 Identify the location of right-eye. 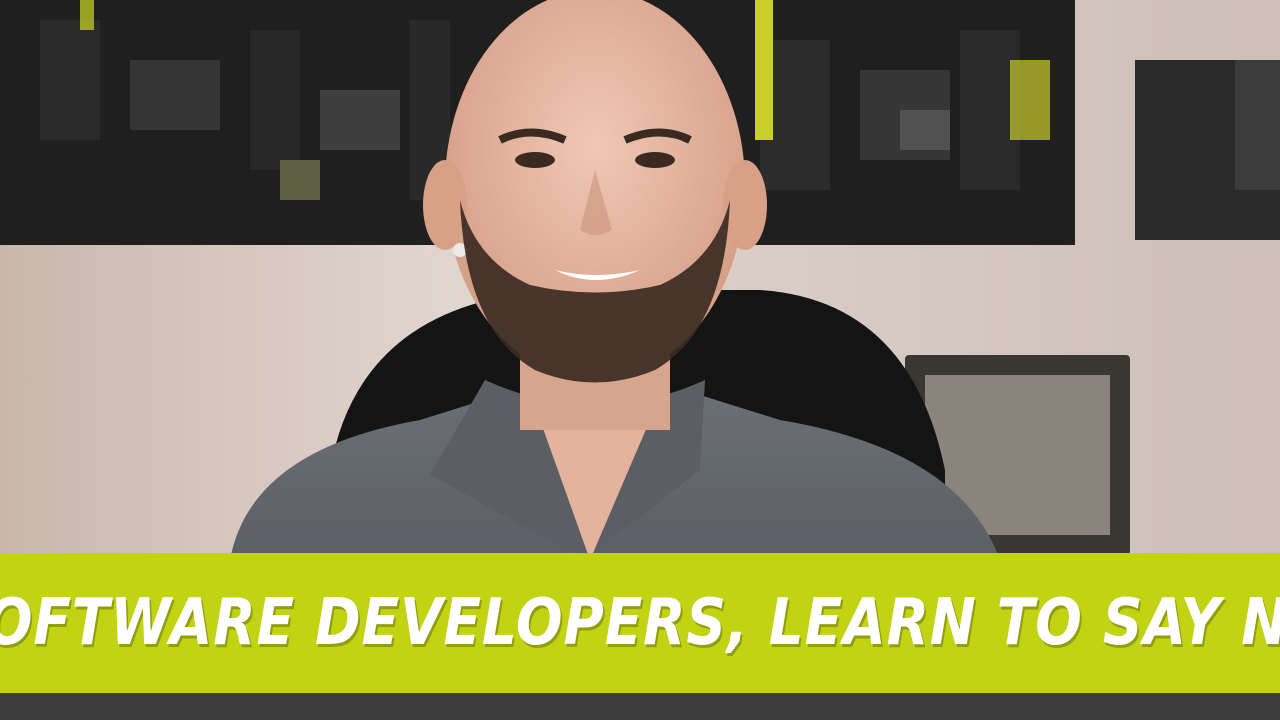
(655, 160).